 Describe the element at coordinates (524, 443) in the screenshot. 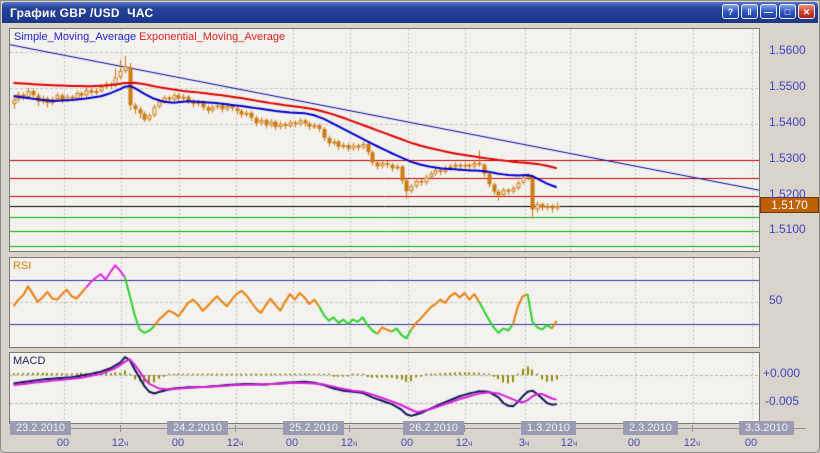

I see `hour-label: 3ч` at that location.